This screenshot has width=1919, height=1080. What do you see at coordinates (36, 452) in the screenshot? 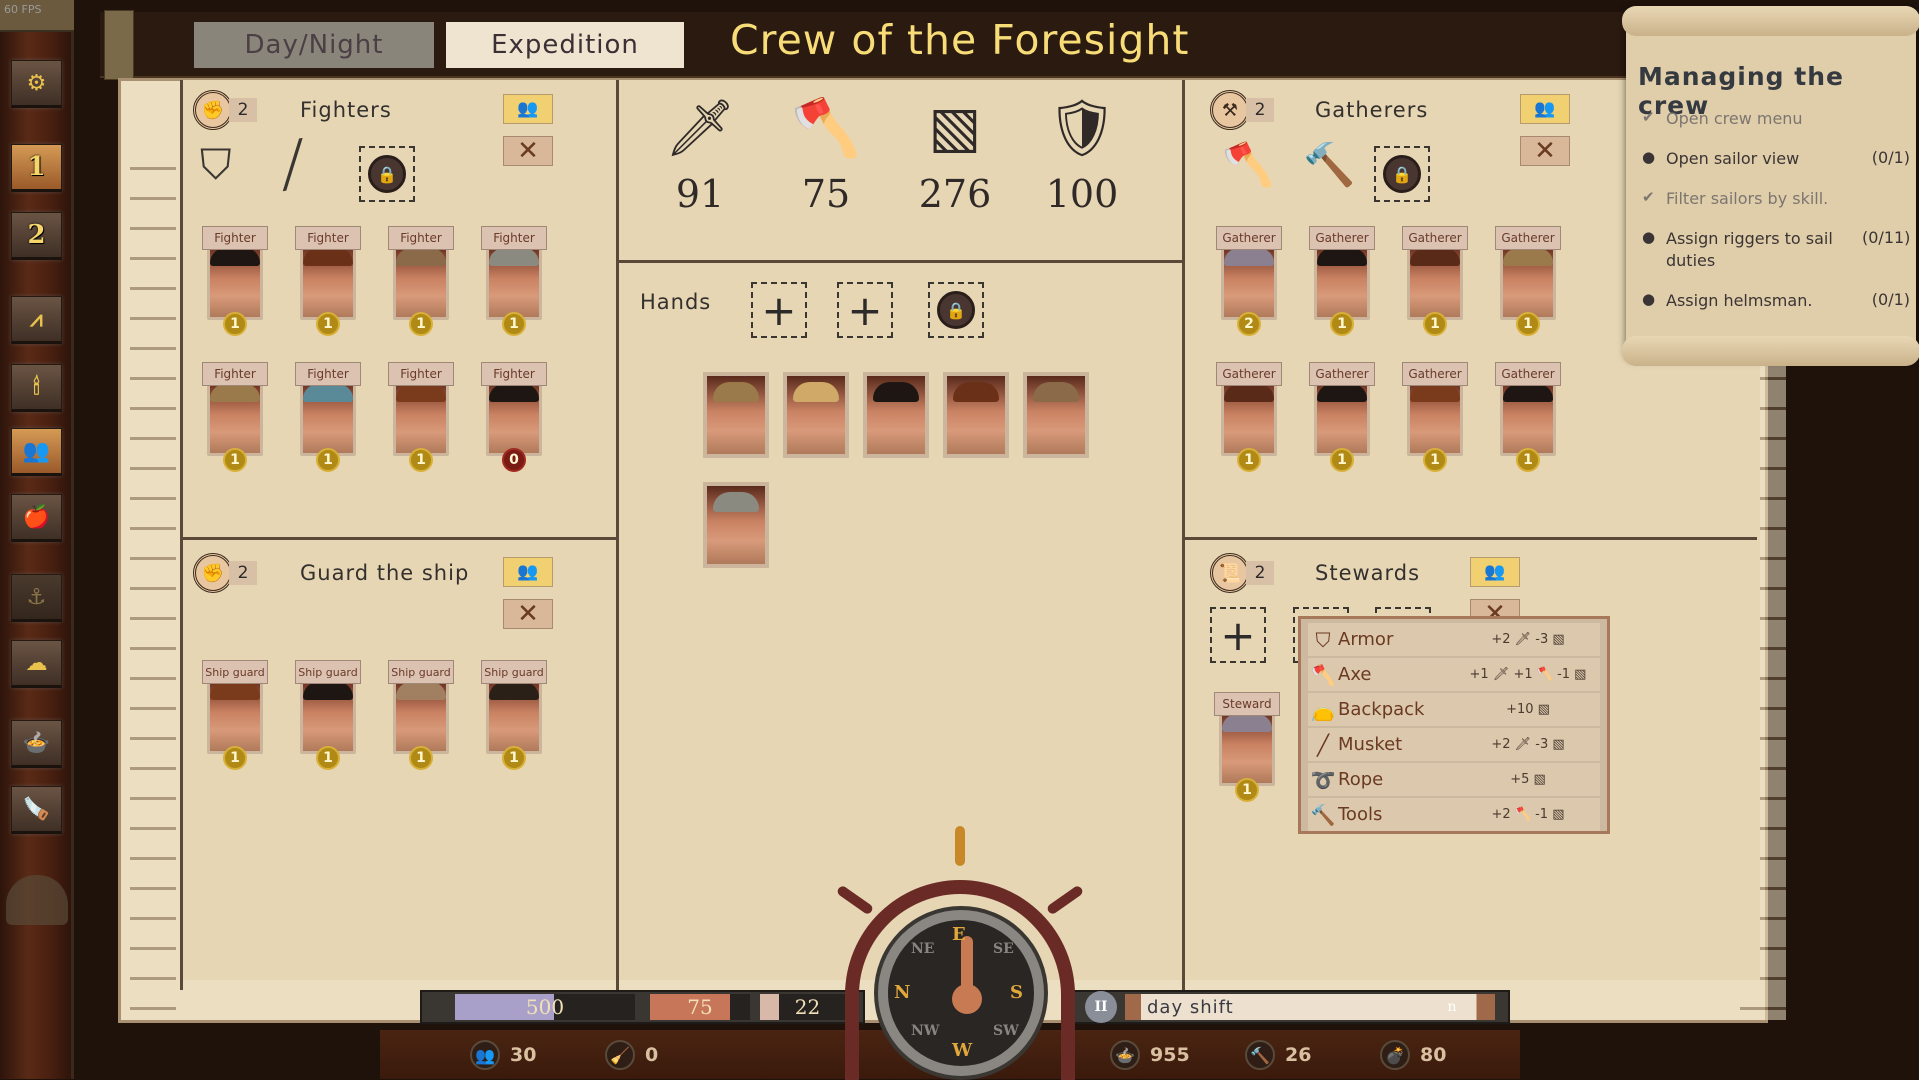
I see `sidebar-item-crew: 👥` at bounding box center [36, 452].